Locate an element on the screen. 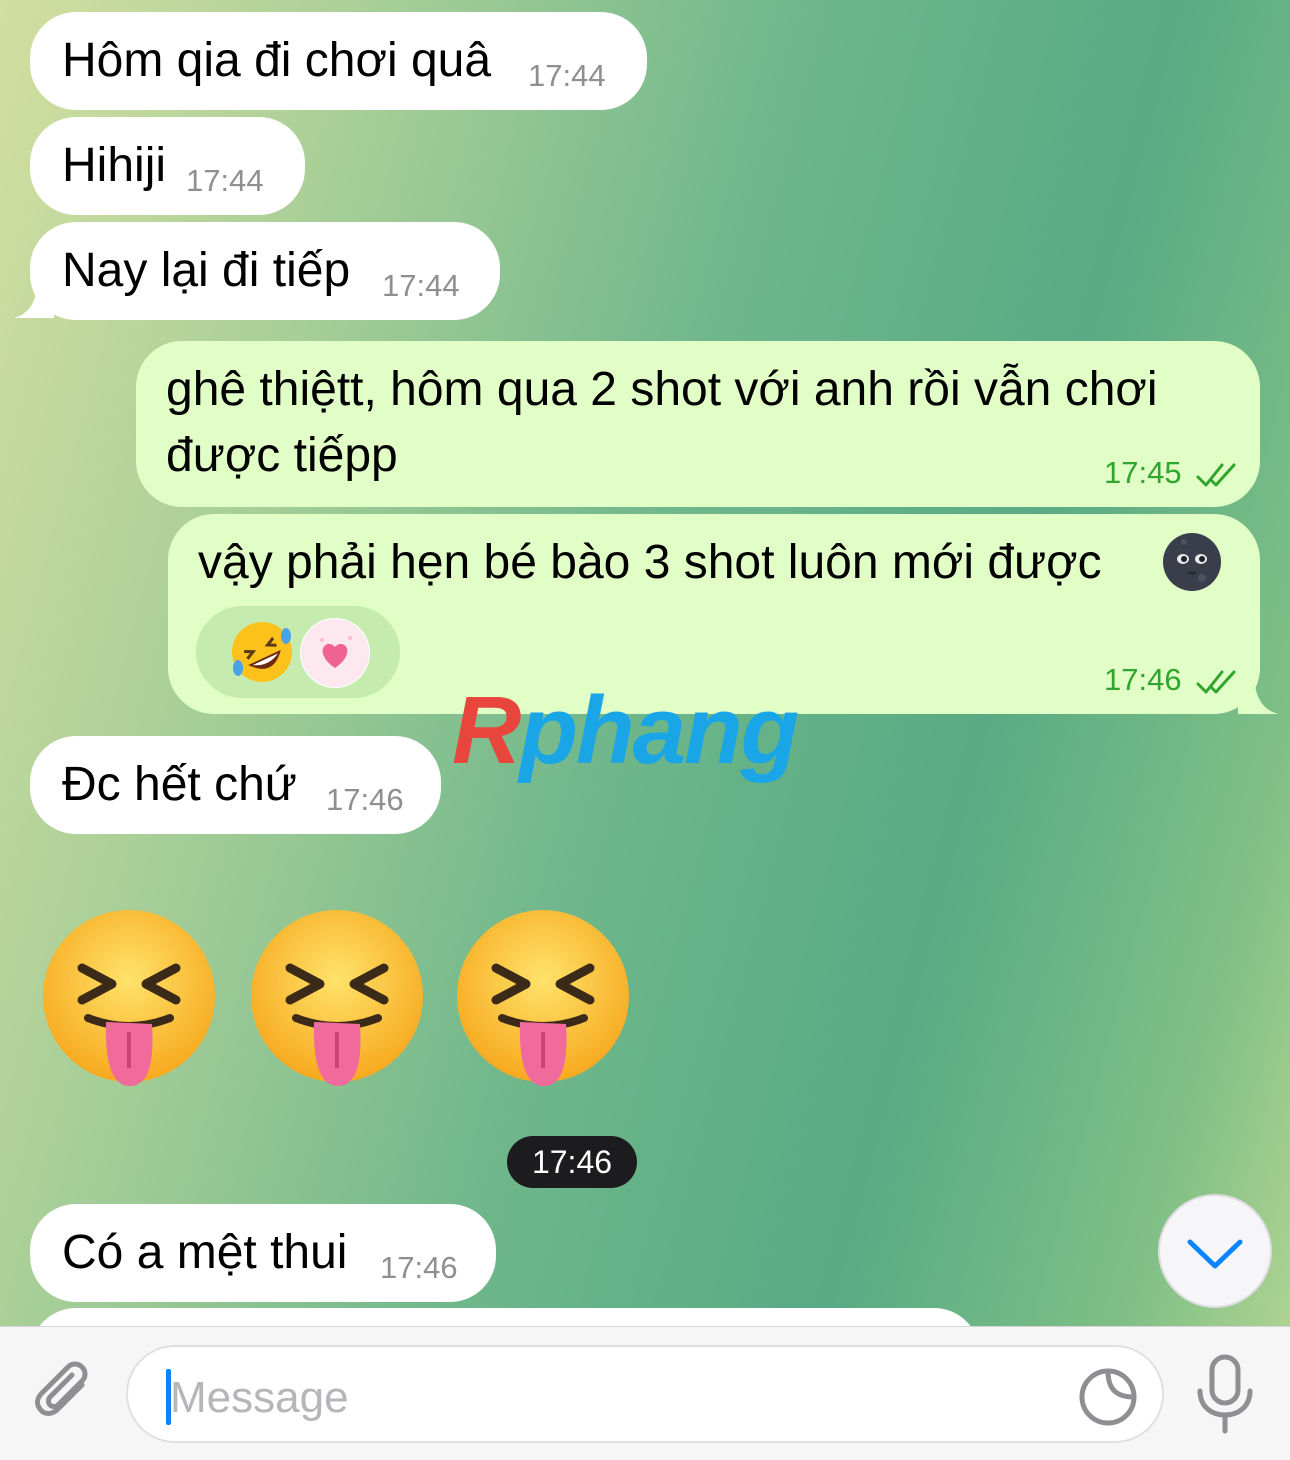 The width and height of the screenshot is (1290, 1460). chevron-down-icon is located at coordinates (1215, 1254).